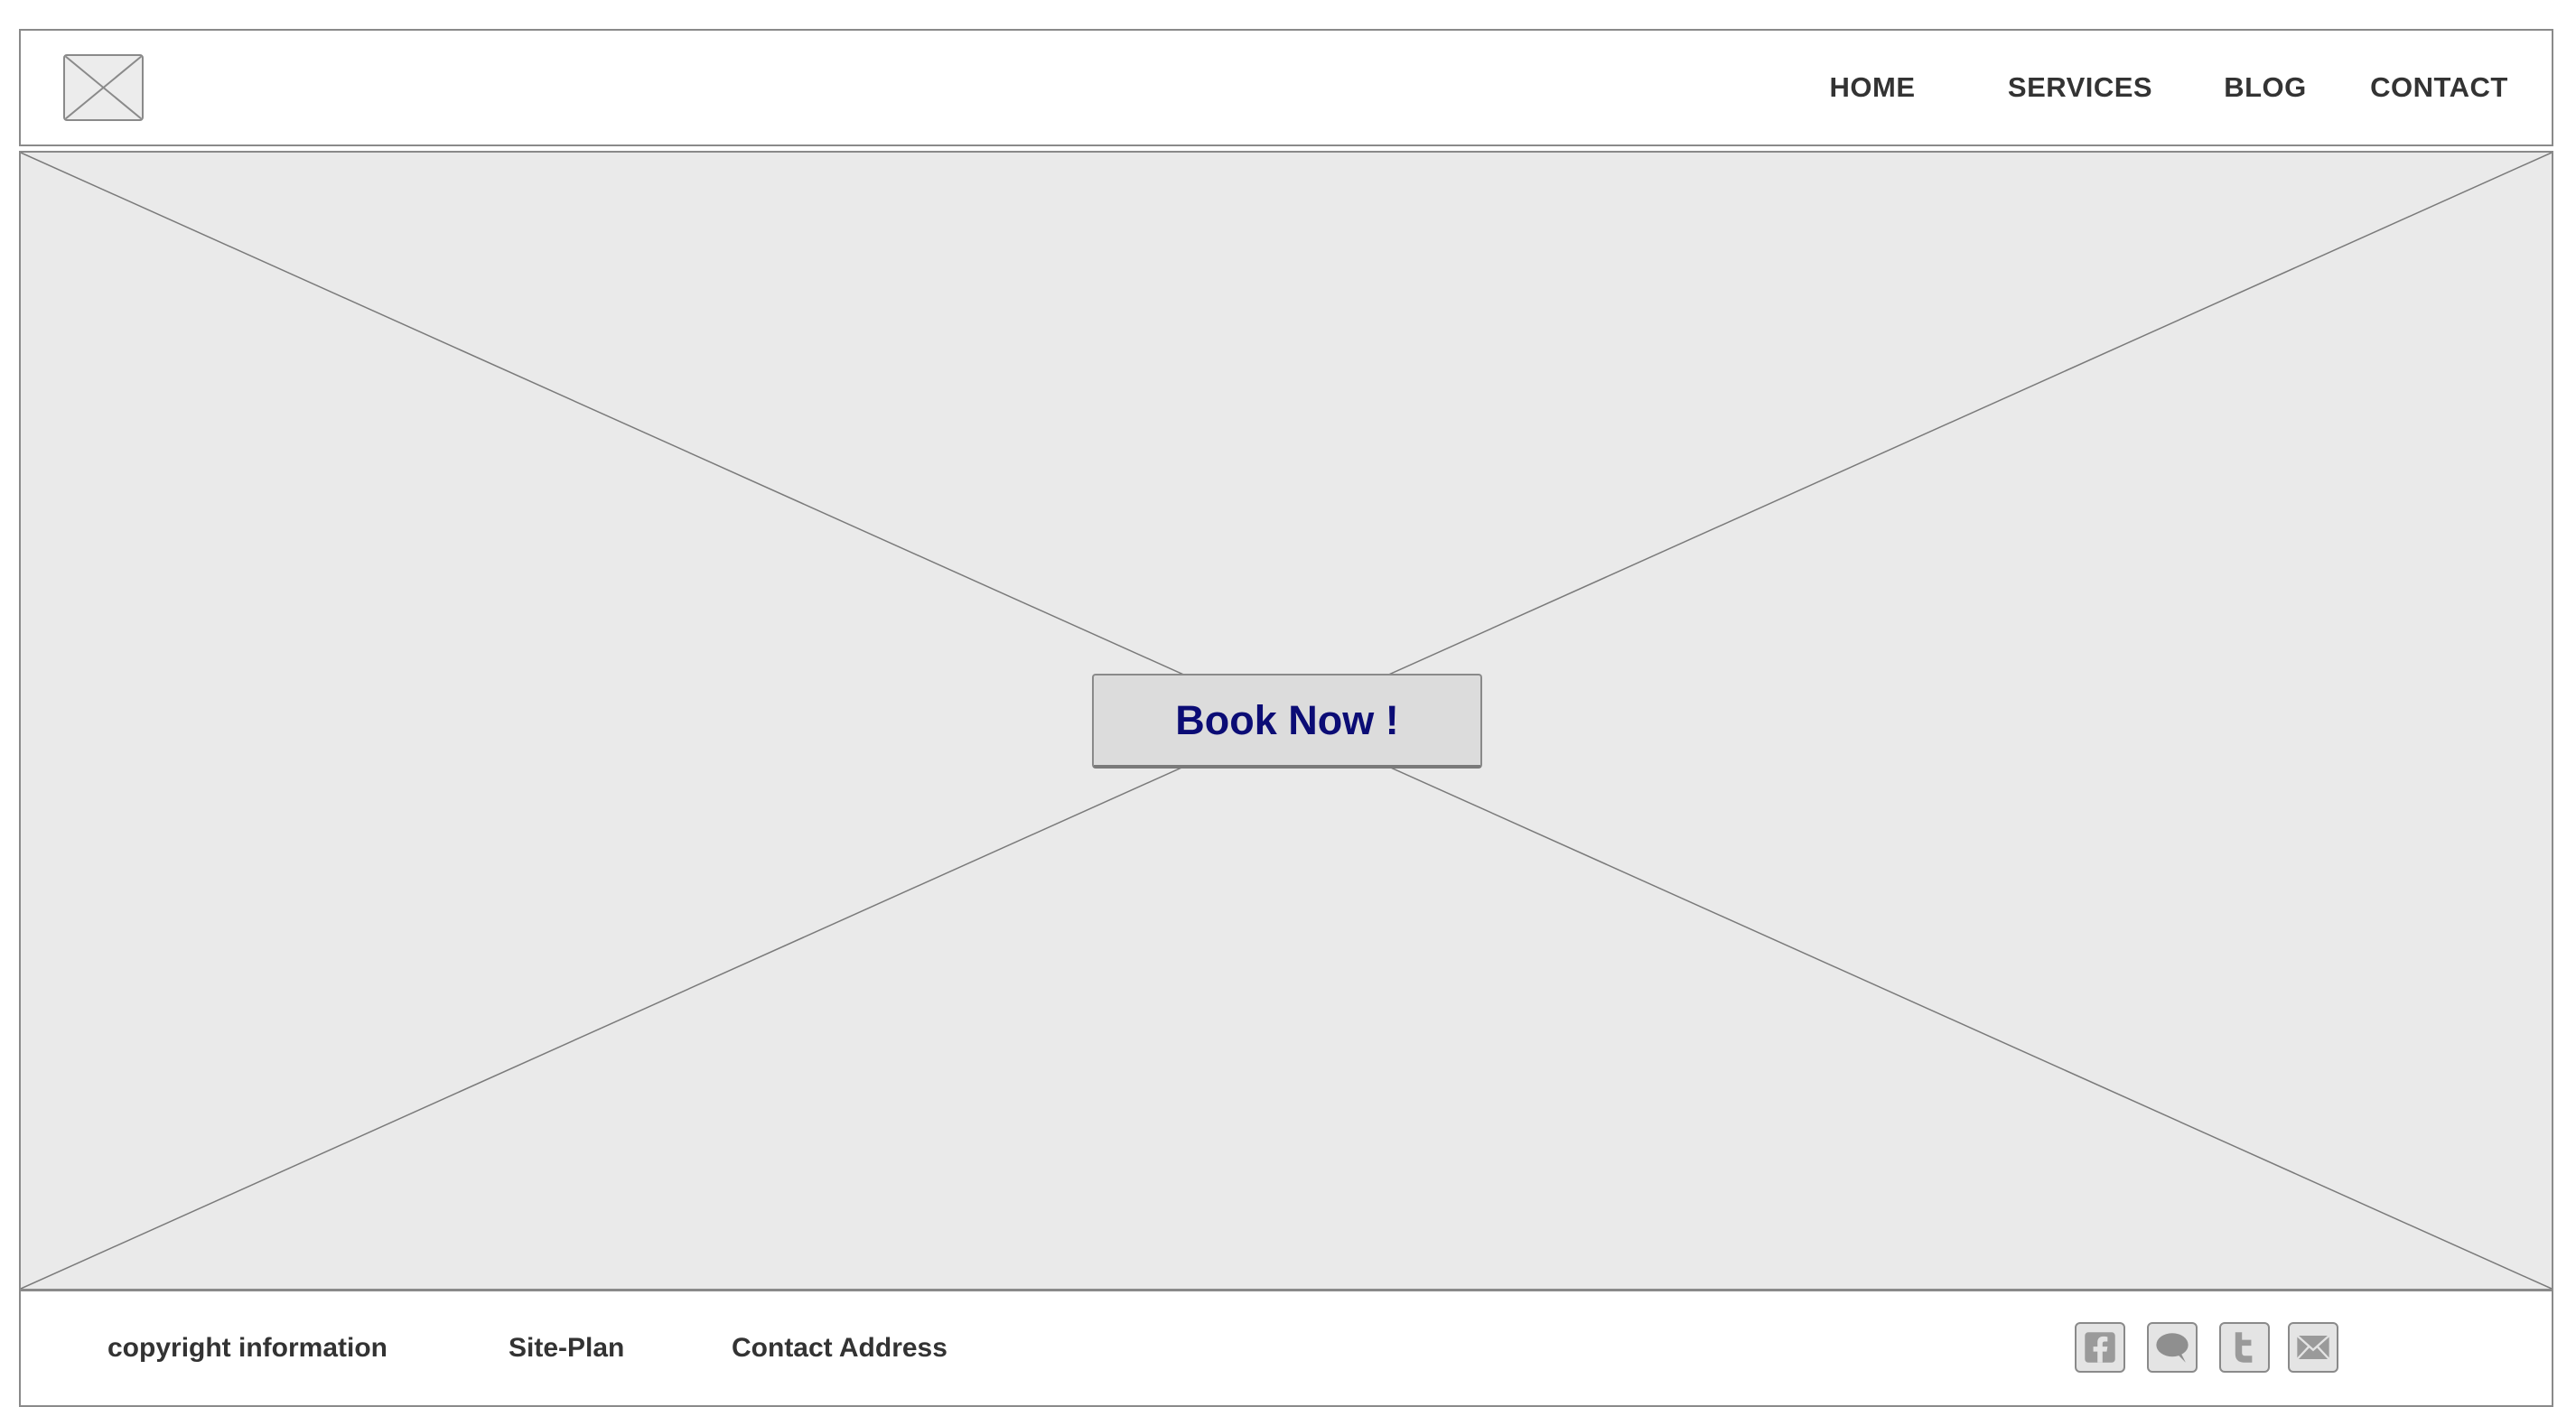 Image resolution: width=2576 pixels, height=1407 pixels. I want to click on contact-address-link: Contact Address, so click(840, 1348).